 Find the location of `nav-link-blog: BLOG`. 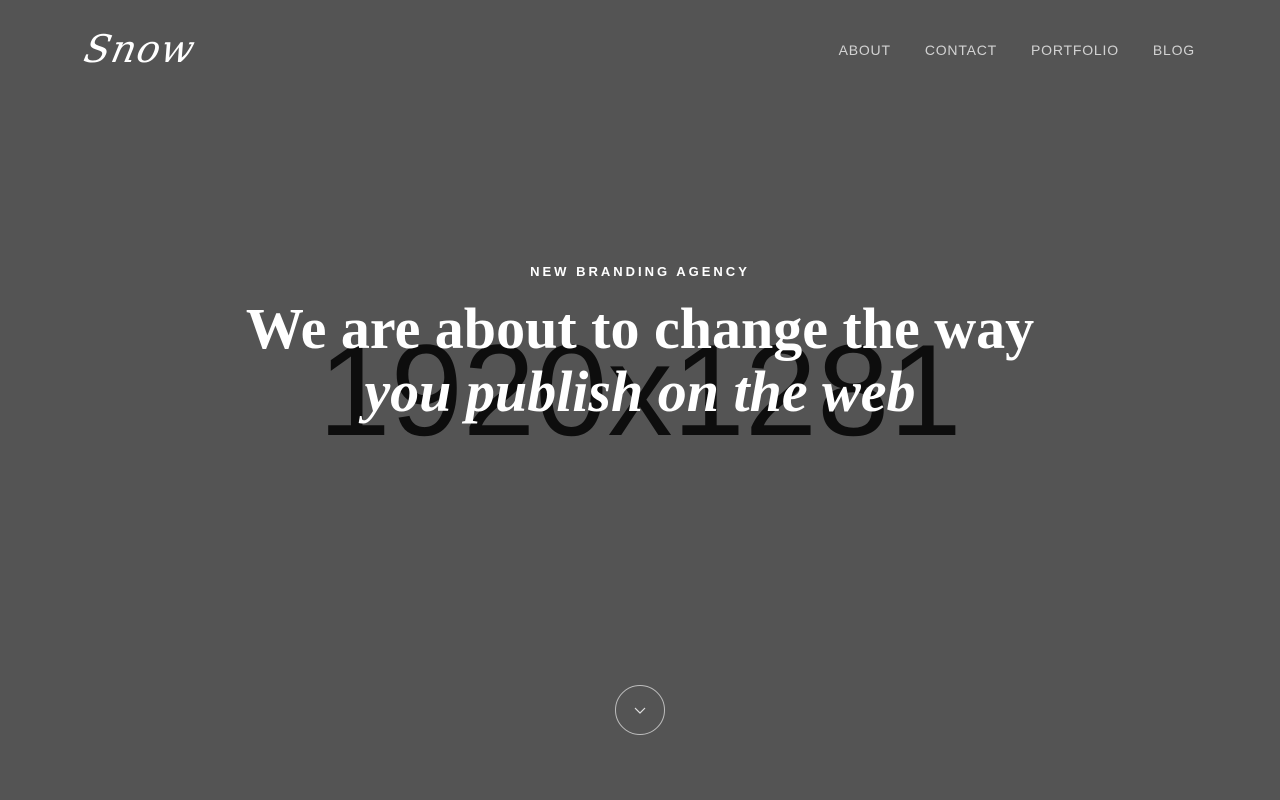

nav-link-blog: BLOG is located at coordinates (1174, 50).